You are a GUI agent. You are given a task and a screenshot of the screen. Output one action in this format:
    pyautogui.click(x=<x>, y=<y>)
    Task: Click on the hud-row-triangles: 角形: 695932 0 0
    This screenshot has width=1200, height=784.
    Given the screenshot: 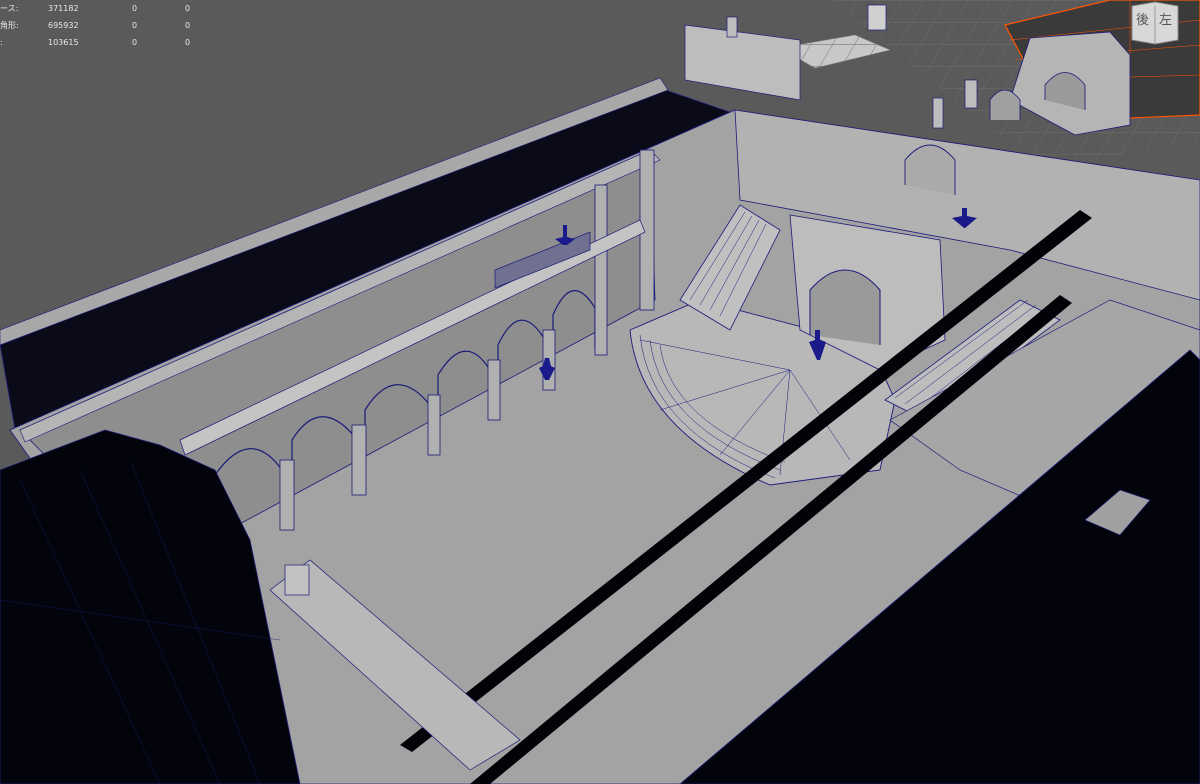 What is the action you would take?
    pyautogui.click(x=100, y=25)
    